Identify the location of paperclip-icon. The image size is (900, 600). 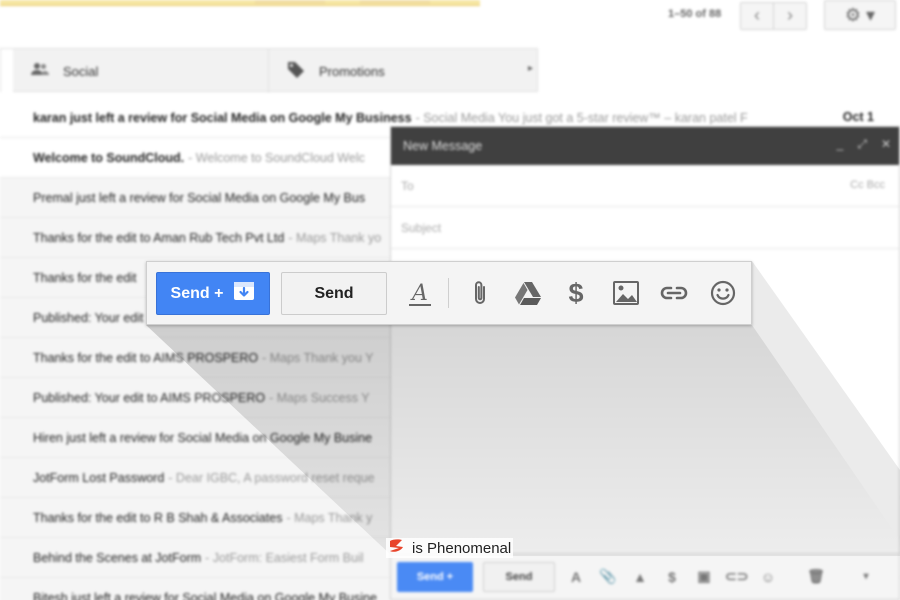
(480, 293).